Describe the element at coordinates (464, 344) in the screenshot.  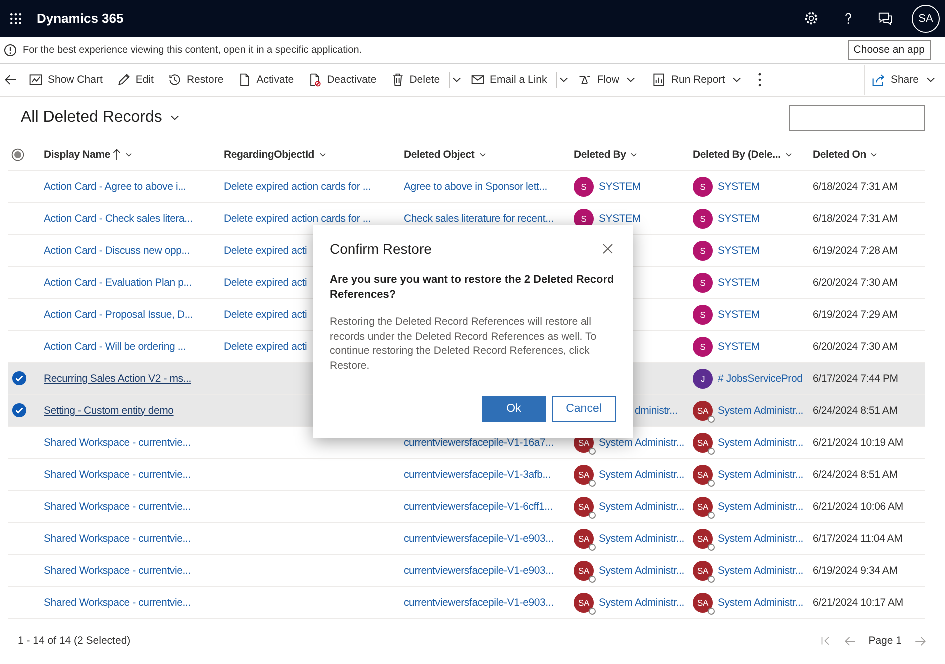
I see `dialog-message: Restoring the Deleted Record References will restore all records under the Deleted Record References as well. To continue restoring the Deleted Record References, click Restore.` at that location.